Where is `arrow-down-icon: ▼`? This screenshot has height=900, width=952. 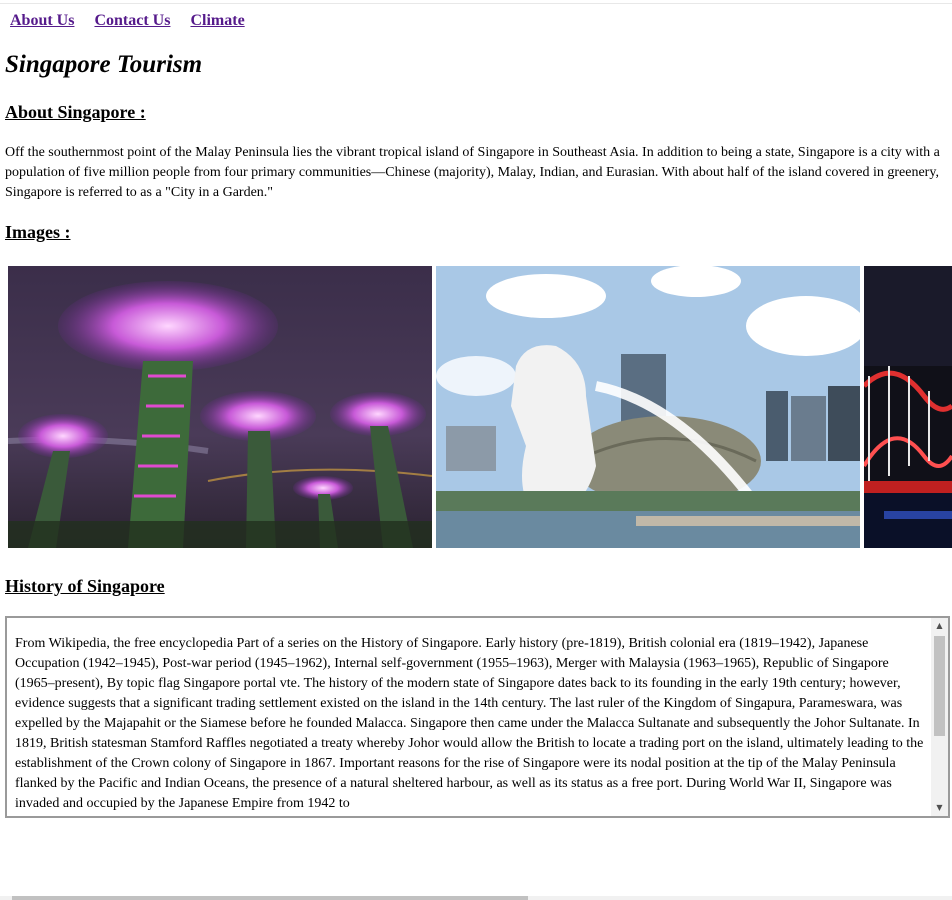 arrow-down-icon: ▼ is located at coordinates (939, 808).